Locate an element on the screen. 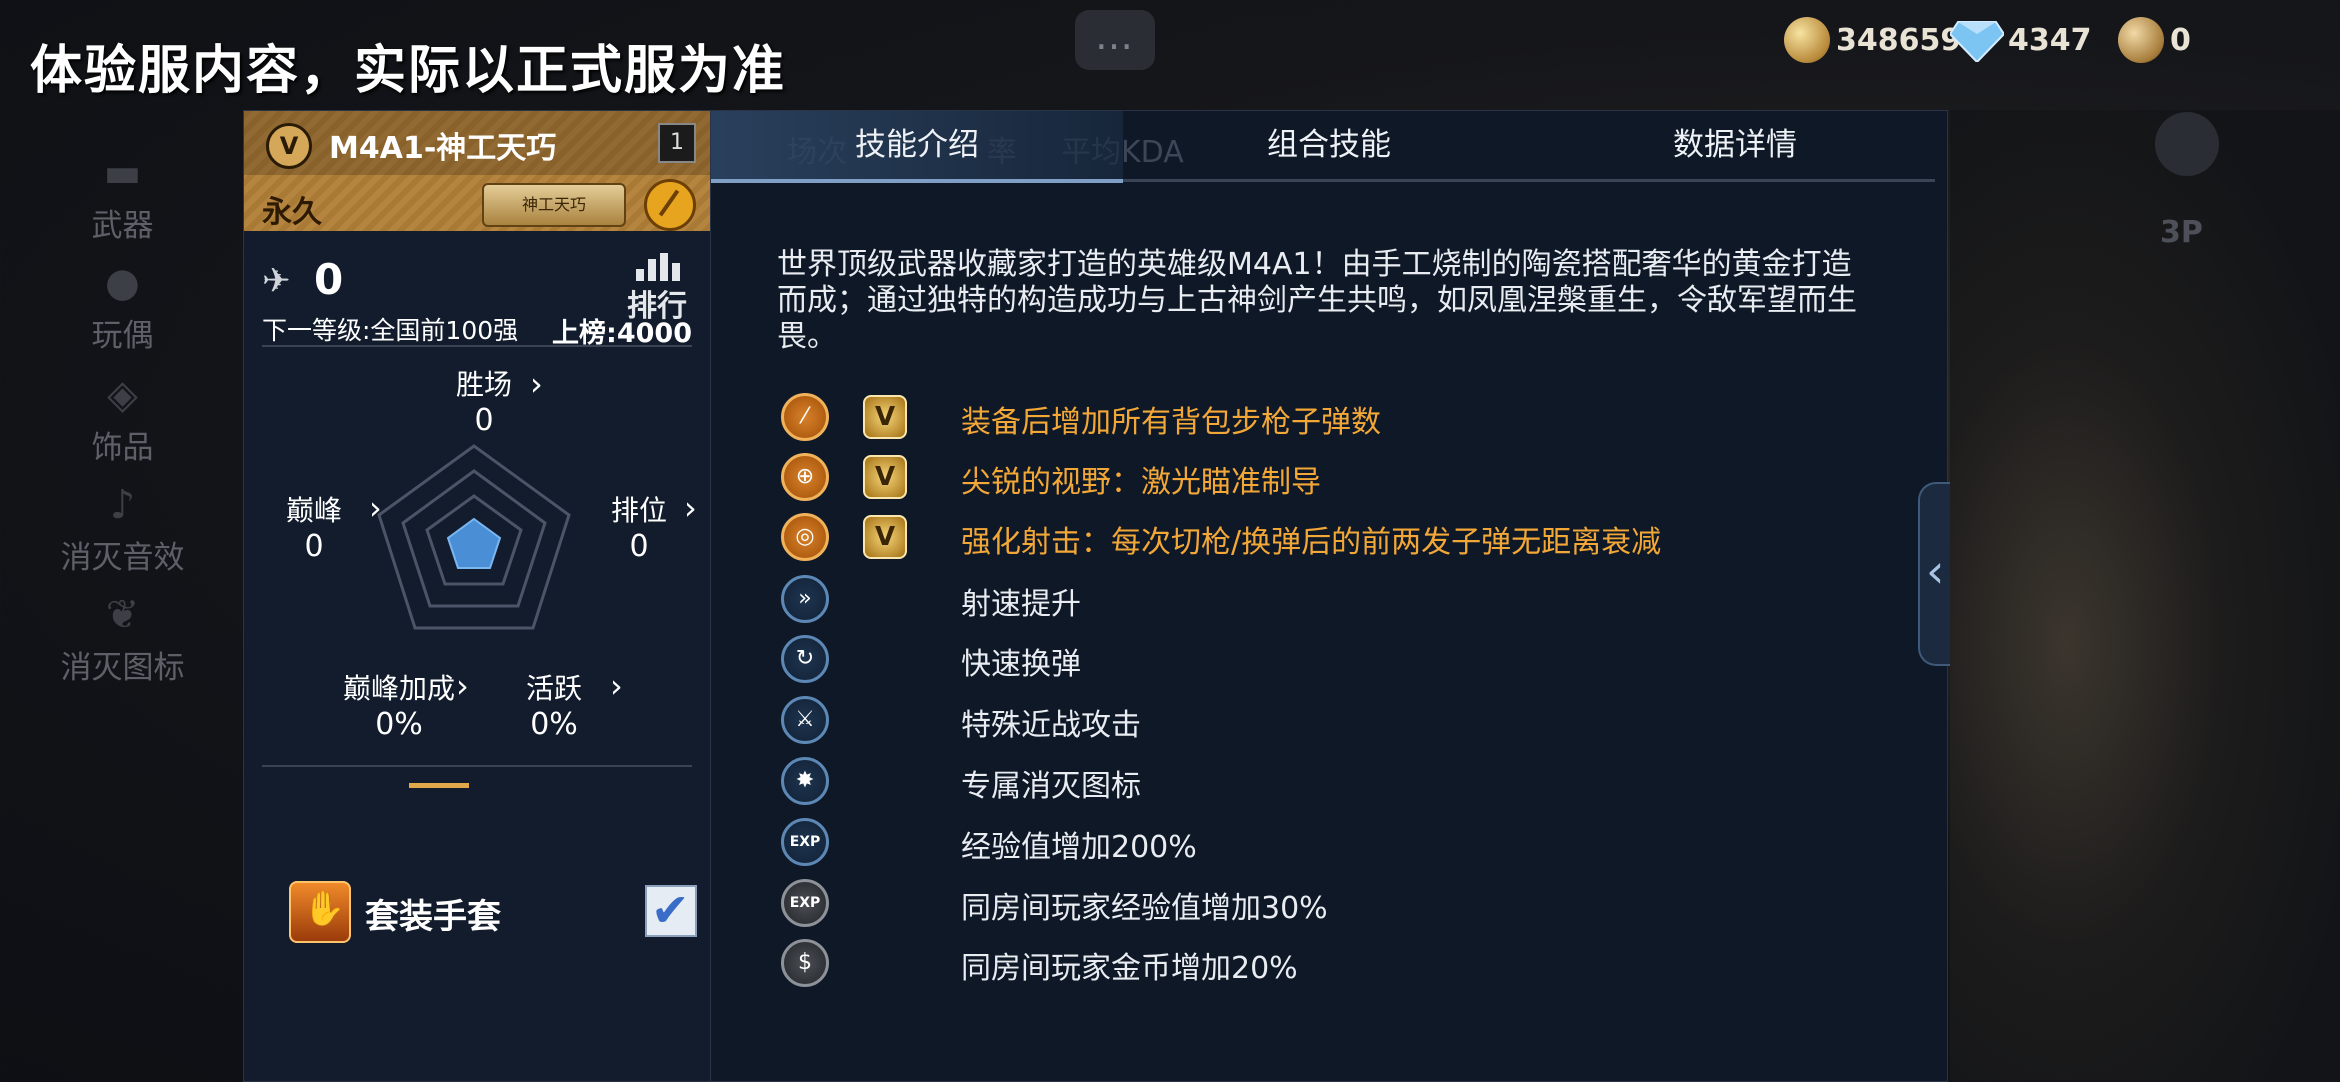 The height and width of the screenshot is (1082, 2340). diamond-value: 4347 is located at coordinates (2050, 40).